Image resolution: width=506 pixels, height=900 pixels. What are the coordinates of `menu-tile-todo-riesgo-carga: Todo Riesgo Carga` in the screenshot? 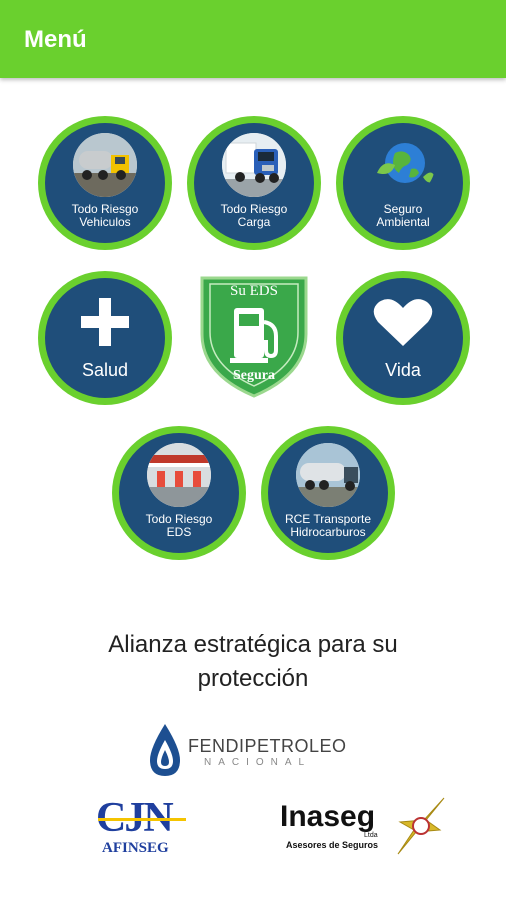 It's located at (254, 183).